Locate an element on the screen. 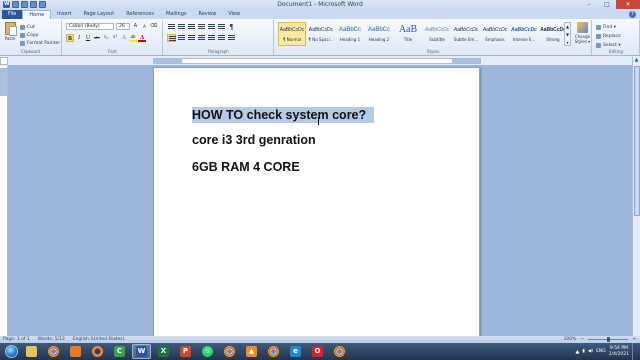  zoom-slider is located at coordinates (608, 339).